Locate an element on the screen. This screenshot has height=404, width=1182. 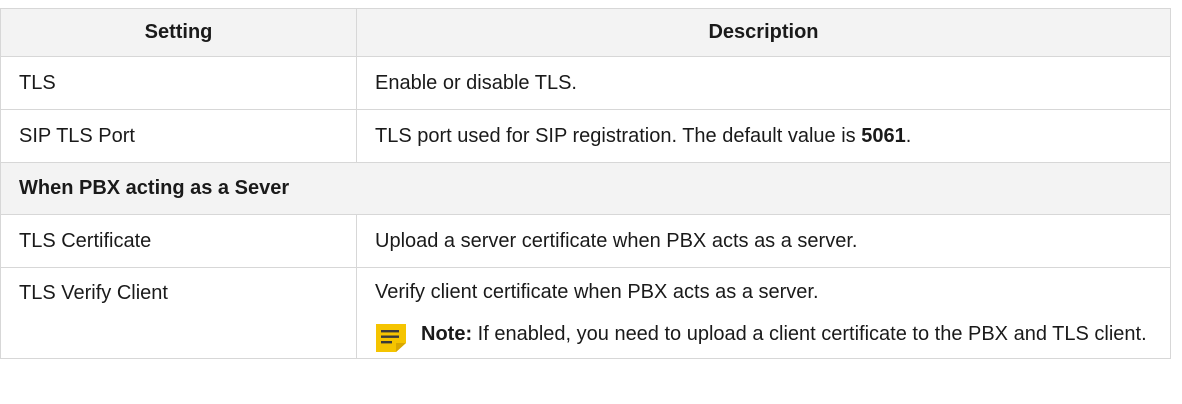
table-header-row: Setting Description is located at coordinates (585, 32).